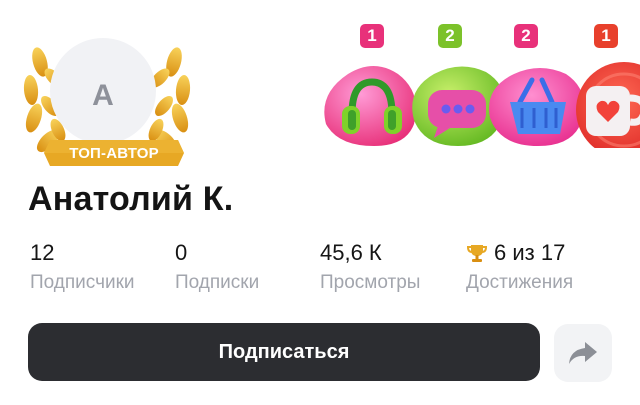  What do you see at coordinates (370, 282) in the screenshot?
I see `stat-label: Просмотры` at bounding box center [370, 282].